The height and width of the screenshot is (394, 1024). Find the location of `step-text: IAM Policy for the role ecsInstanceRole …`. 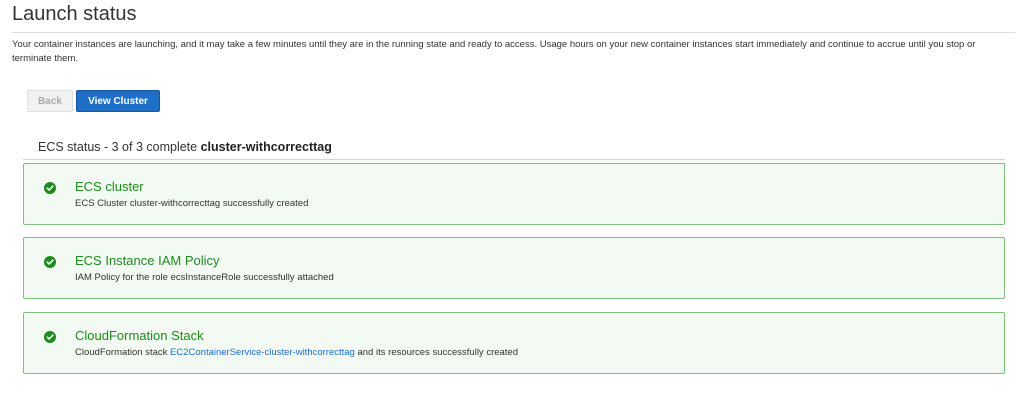

step-text: IAM Policy for the role ecsInstanceRole … is located at coordinates (204, 277).